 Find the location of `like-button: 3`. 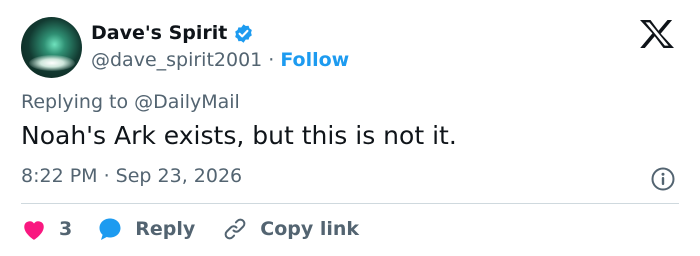

like-button: 3 is located at coordinates (59, 229).